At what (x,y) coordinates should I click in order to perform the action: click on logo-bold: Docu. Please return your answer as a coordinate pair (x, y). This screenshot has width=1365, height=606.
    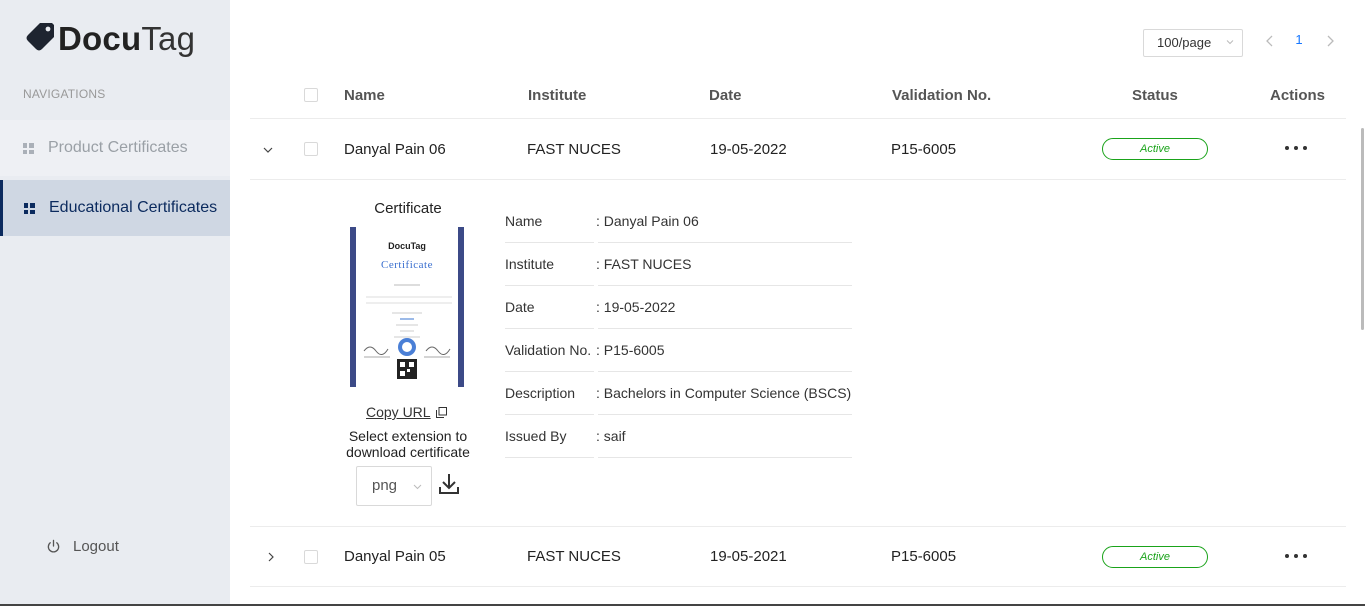
    Looking at the image, I should click on (100, 38).